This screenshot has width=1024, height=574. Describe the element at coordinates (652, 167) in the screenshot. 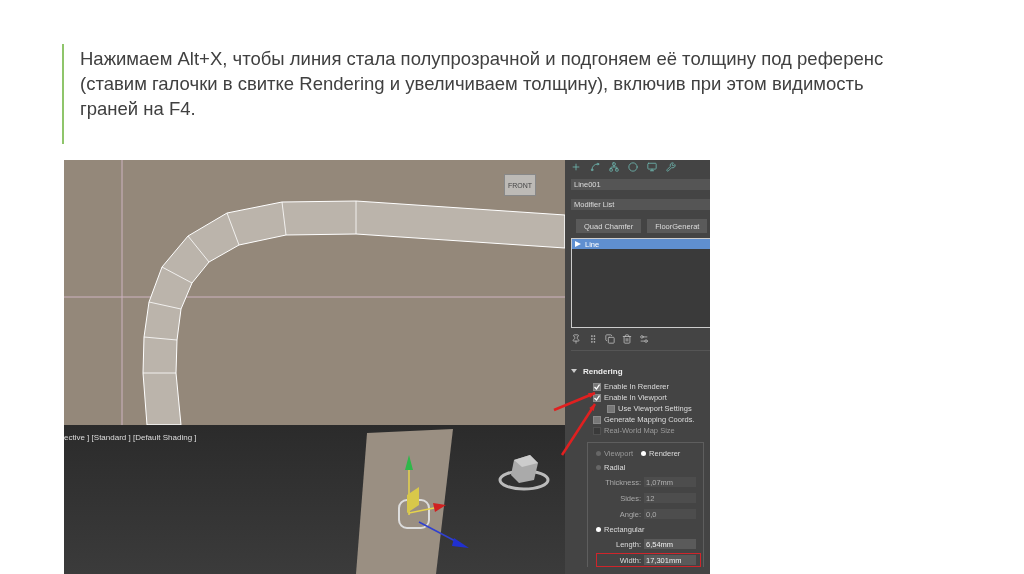

I see `monitor-icon` at that location.